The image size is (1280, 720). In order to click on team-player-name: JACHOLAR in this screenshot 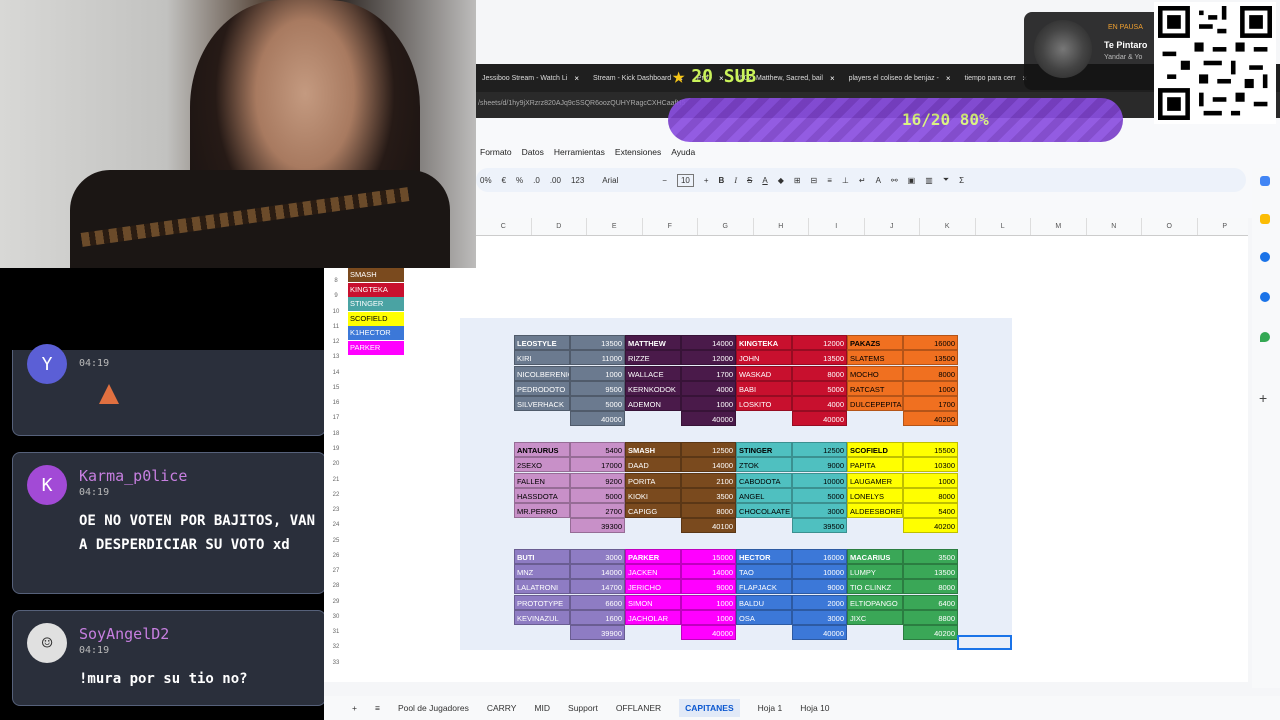, I will do `click(653, 617)`.